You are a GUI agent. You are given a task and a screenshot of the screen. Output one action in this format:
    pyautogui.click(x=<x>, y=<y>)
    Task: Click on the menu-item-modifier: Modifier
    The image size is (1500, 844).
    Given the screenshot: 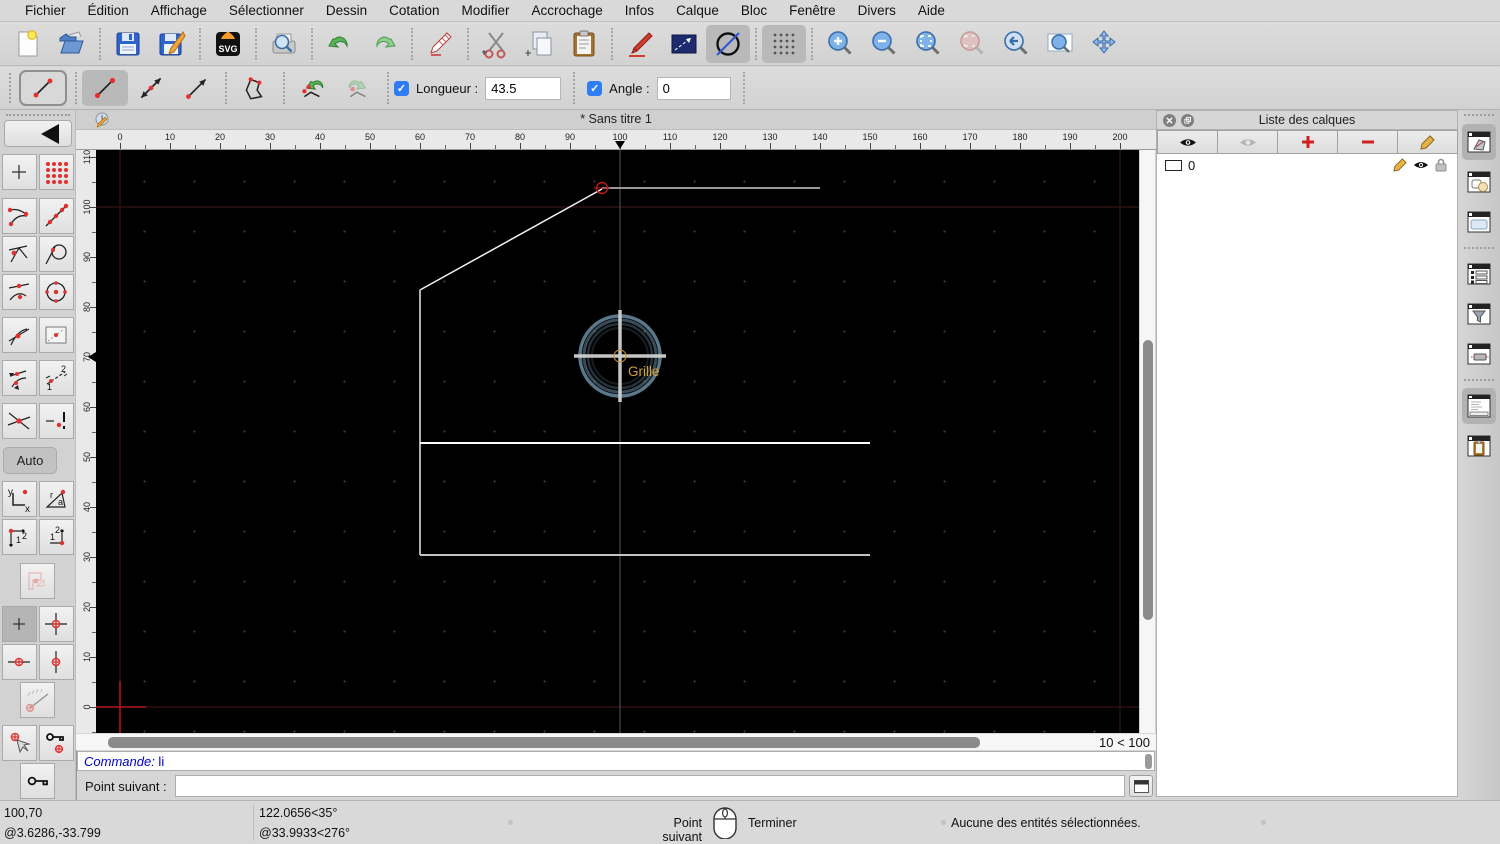 What is the action you would take?
    pyautogui.click(x=485, y=10)
    